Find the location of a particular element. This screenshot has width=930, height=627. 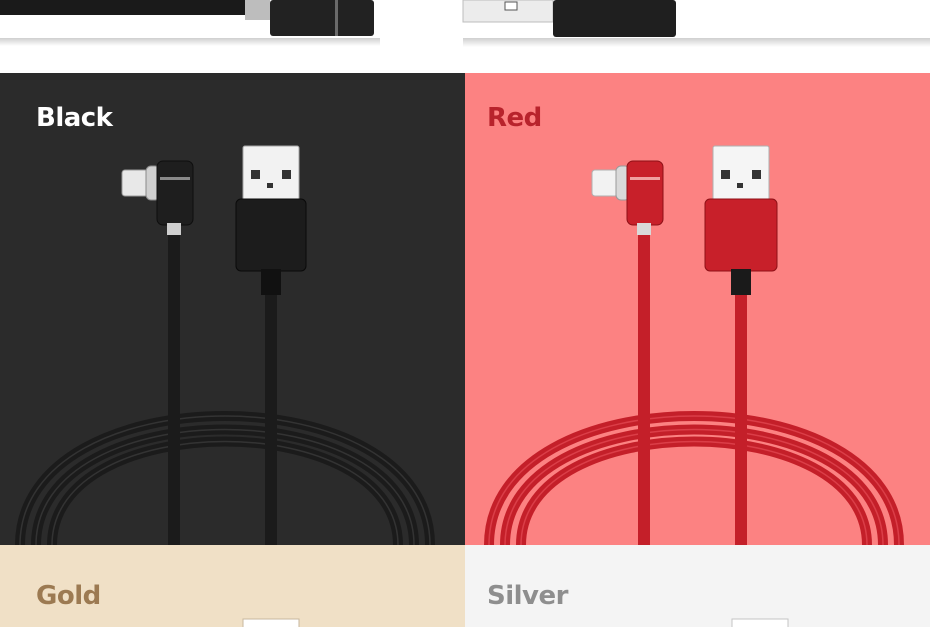

connector-housing-left is located at coordinates (322, 18).